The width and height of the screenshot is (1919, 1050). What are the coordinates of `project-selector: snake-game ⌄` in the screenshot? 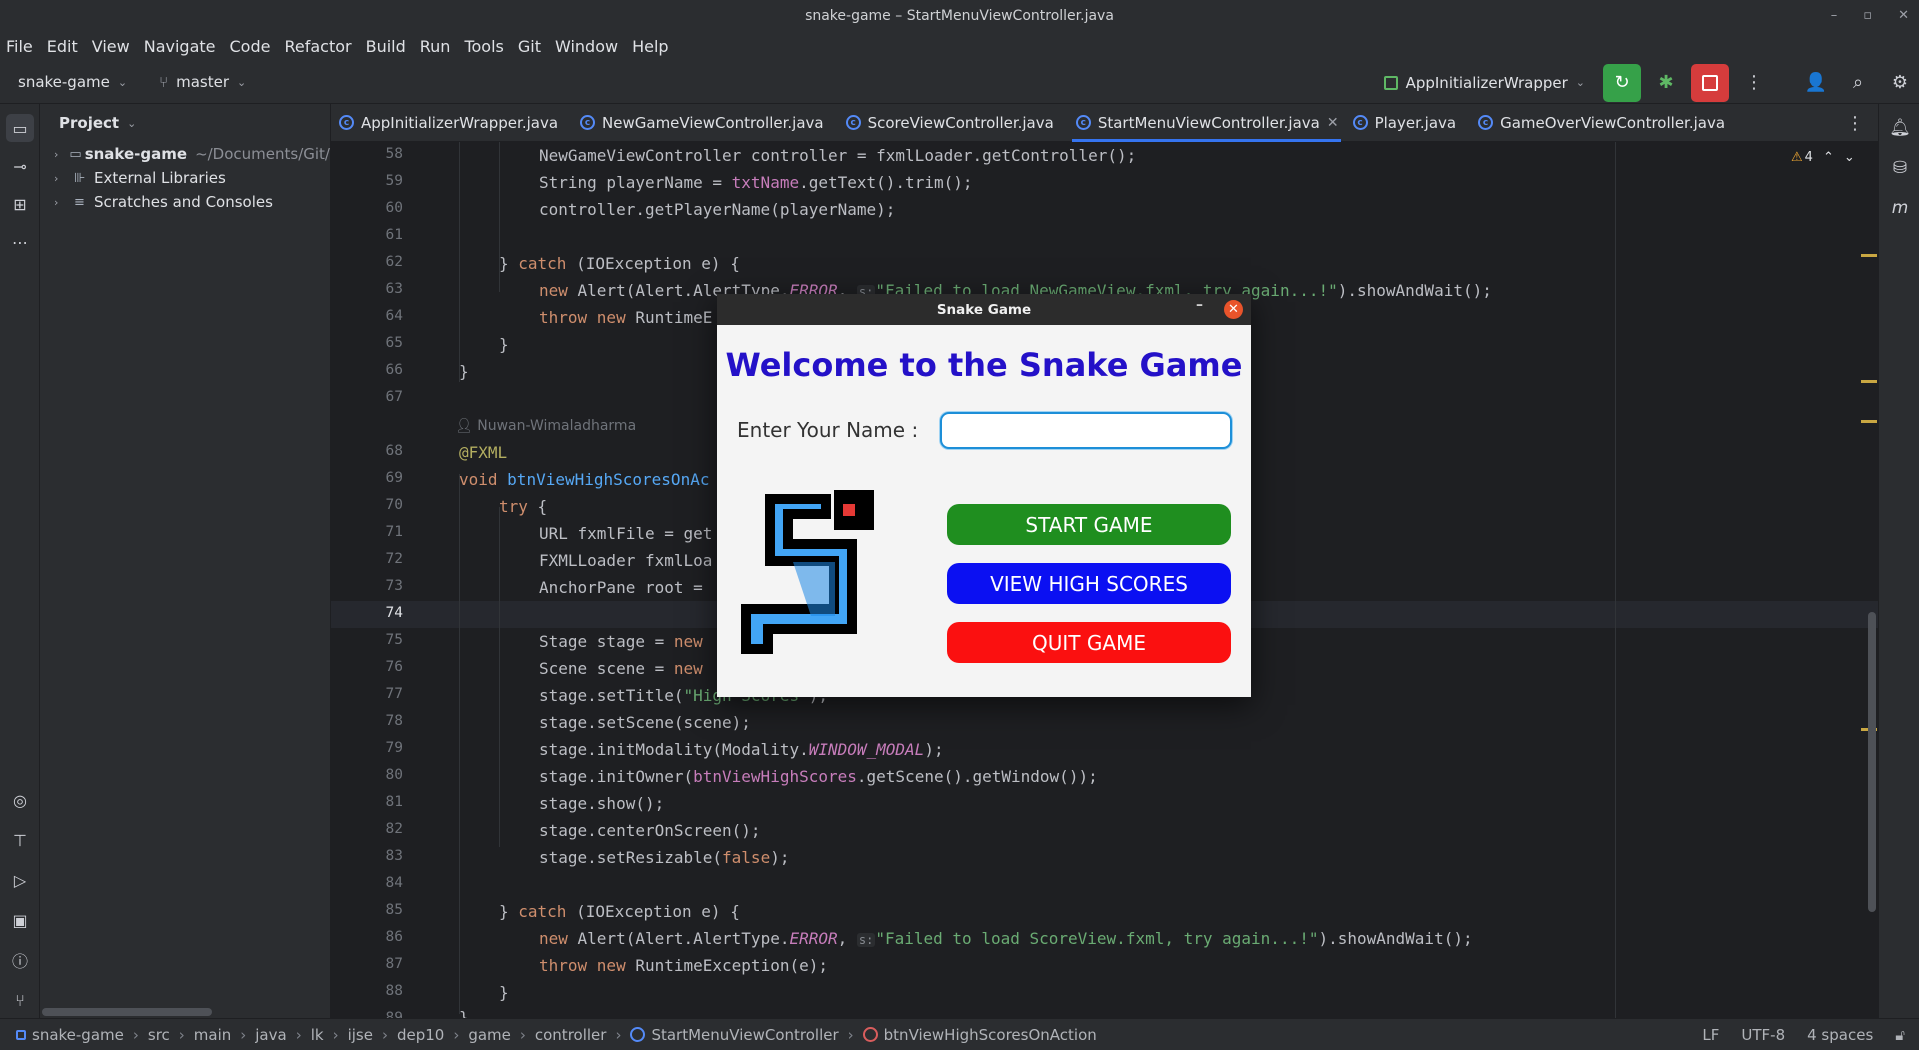 It's located at (72, 82).